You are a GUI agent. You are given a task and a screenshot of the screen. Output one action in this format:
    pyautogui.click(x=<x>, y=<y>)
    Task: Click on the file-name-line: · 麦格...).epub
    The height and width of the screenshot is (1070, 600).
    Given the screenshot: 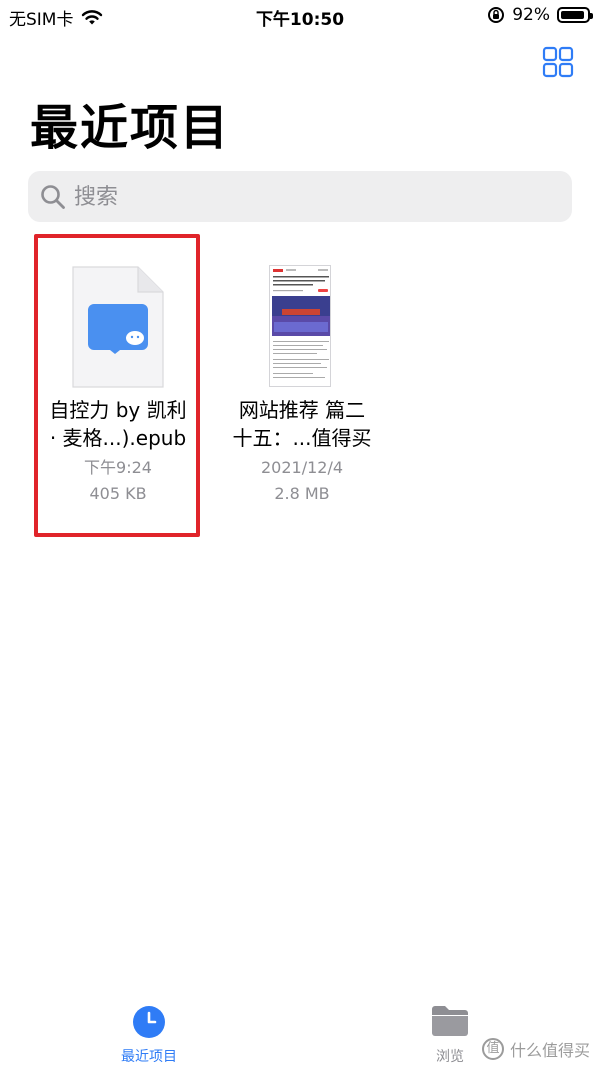 What is the action you would take?
    pyautogui.click(x=118, y=438)
    